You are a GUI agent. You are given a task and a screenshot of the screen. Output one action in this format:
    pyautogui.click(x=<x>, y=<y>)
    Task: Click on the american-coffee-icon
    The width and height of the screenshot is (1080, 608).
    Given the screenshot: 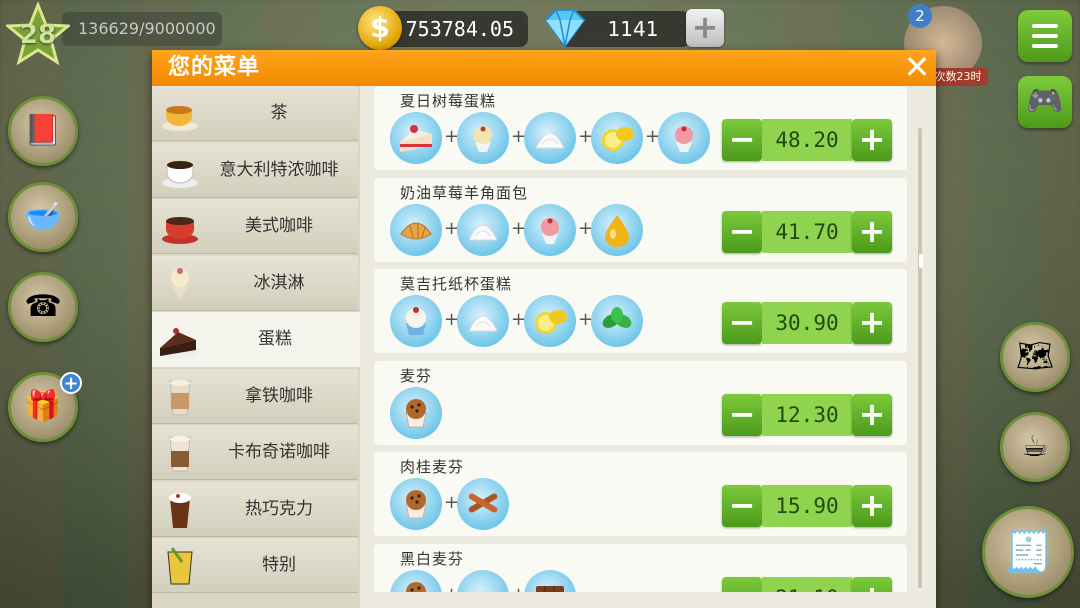 What is the action you would take?
    pyautogui.click(x=180, y=227)
    